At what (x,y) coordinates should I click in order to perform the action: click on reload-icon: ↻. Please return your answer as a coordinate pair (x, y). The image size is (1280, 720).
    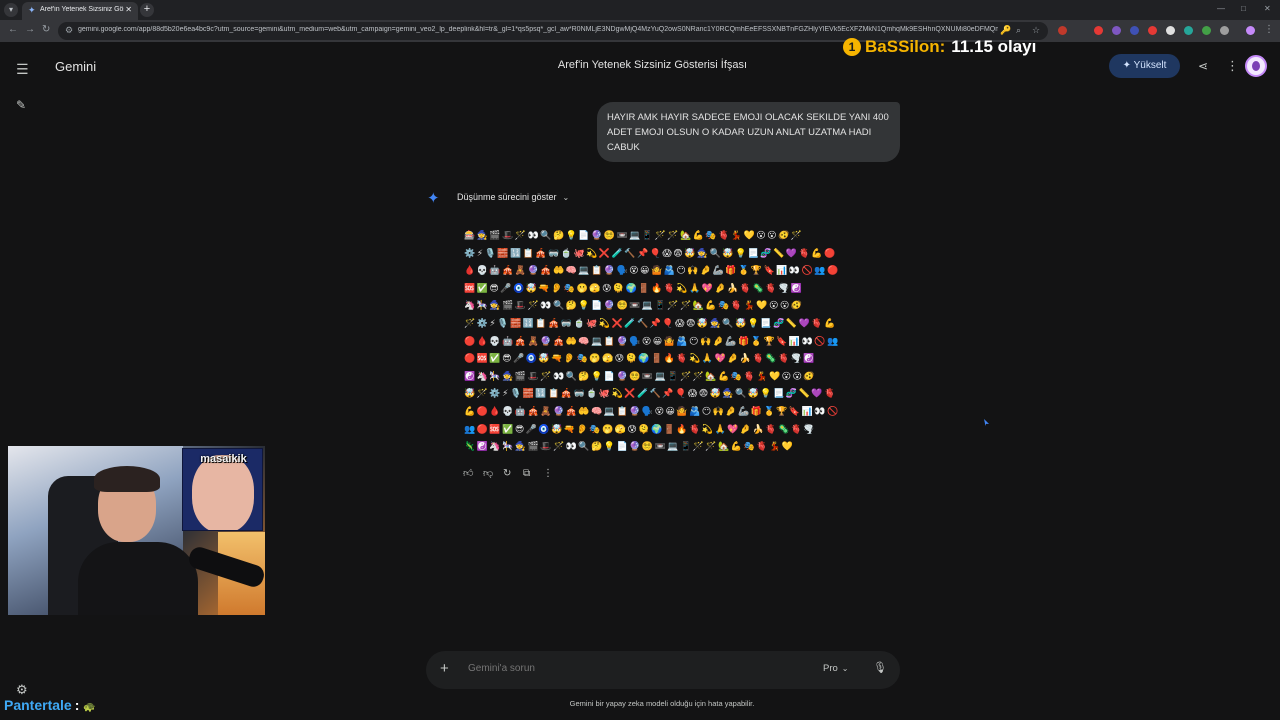
    Looking at the image, I should click on (46, 29).